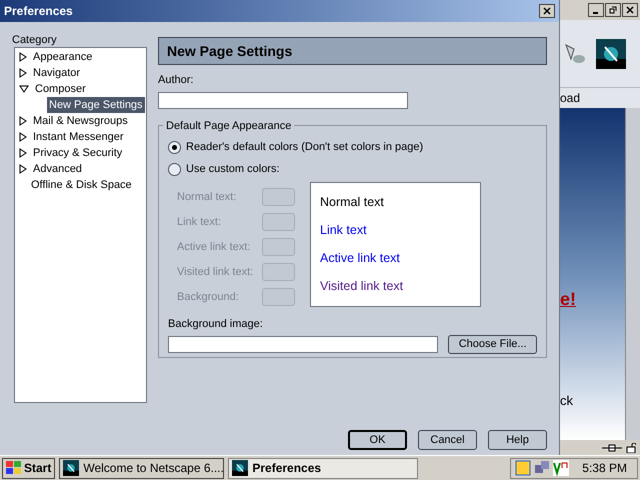 This screenshot has height=480, width=640. I want to click on background-image-field, so click(303, 344).